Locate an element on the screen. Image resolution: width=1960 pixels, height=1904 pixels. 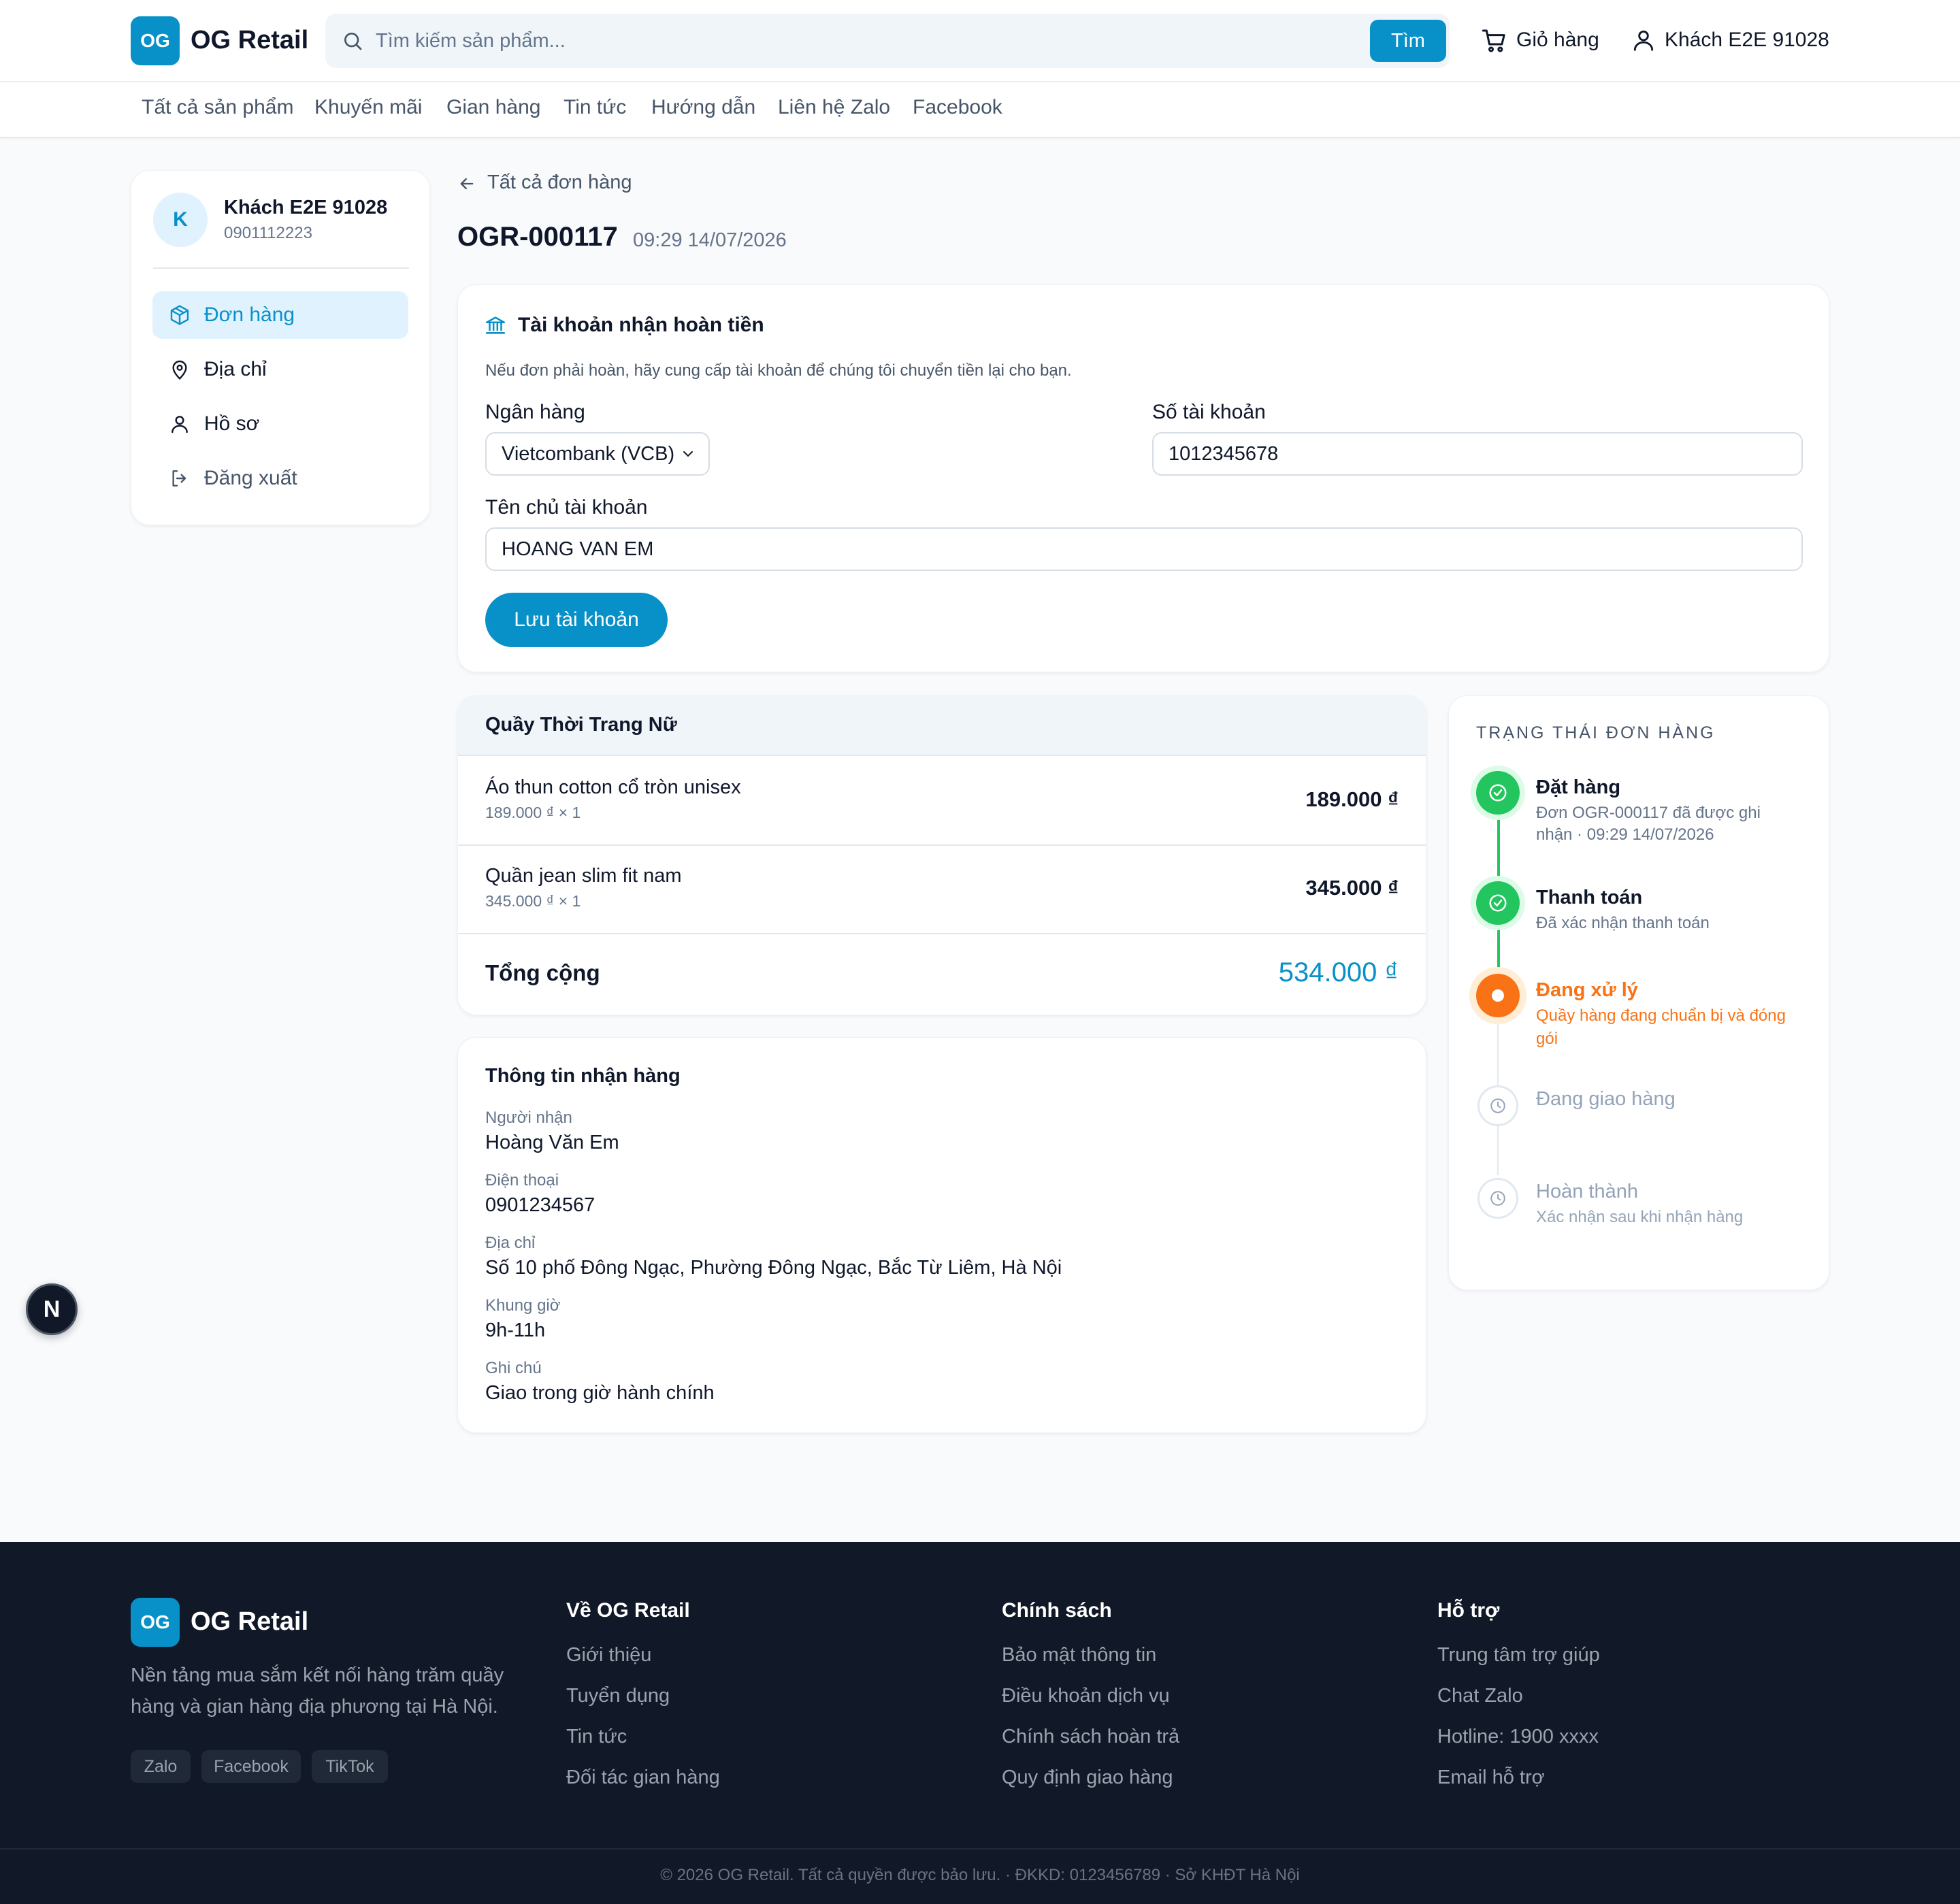
step-description: Xác nhận sau khi nhận hàng is located at coordinates (1640, 1217).